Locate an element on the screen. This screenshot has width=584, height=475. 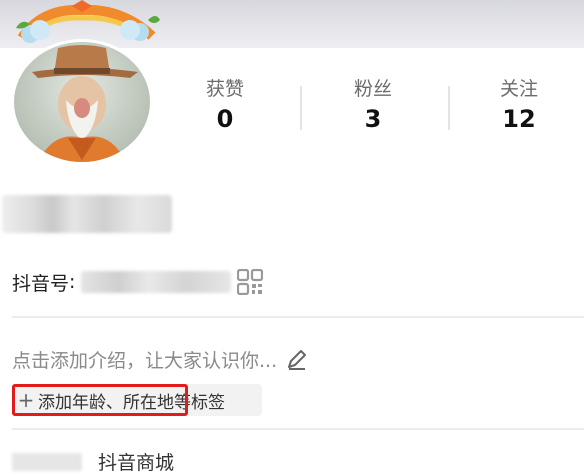
qr-code-icon is located at coordinates (250, 282).